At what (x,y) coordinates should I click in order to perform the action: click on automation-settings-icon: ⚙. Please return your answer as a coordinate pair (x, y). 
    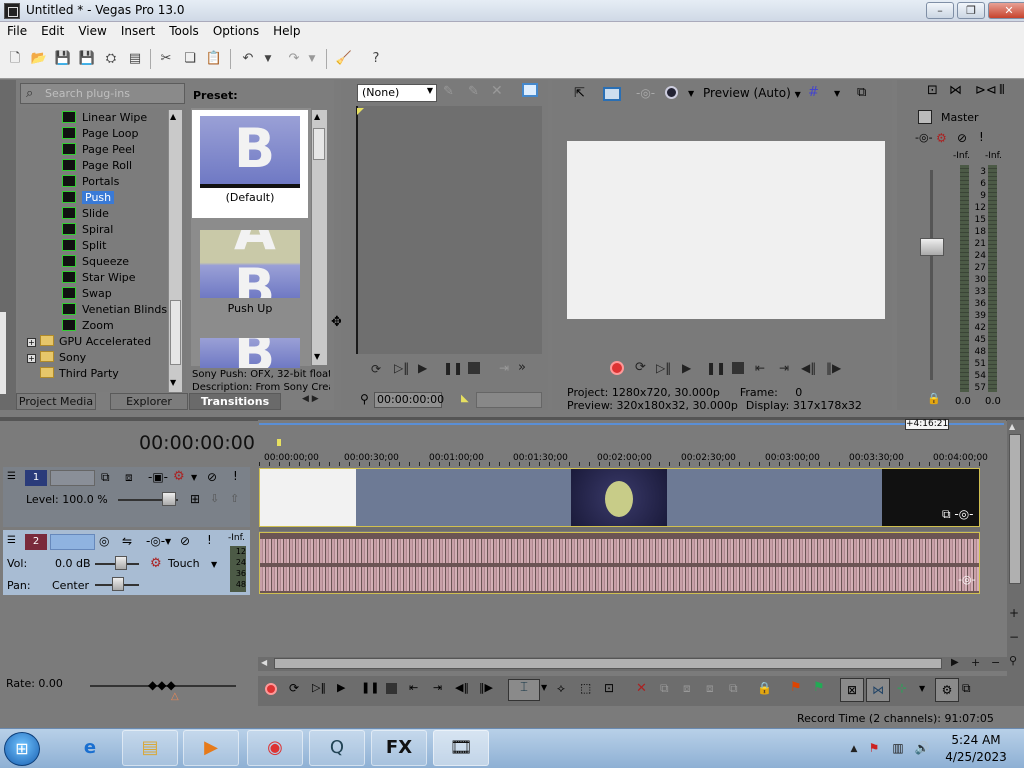
    Looking at the image, I should click on (156, 563).